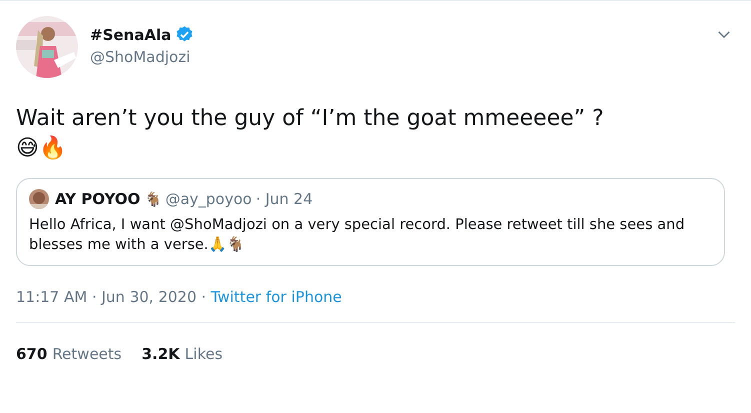  Describe the element at coordinates (142, 57) in the screenshot. I see `author-handle: @ShoMadjozi` at that location.